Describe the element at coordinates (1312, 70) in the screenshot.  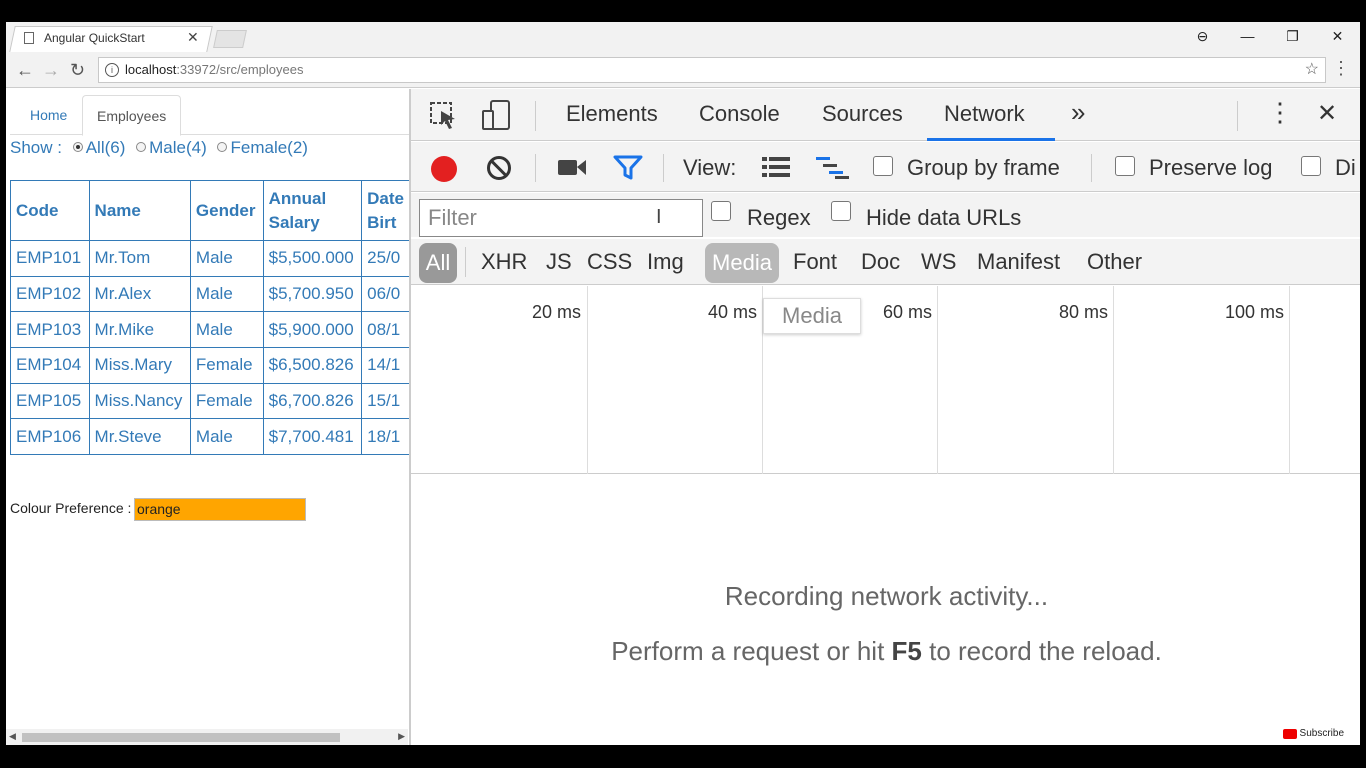
I see `bookmark-star-icon: ☆` at that location.